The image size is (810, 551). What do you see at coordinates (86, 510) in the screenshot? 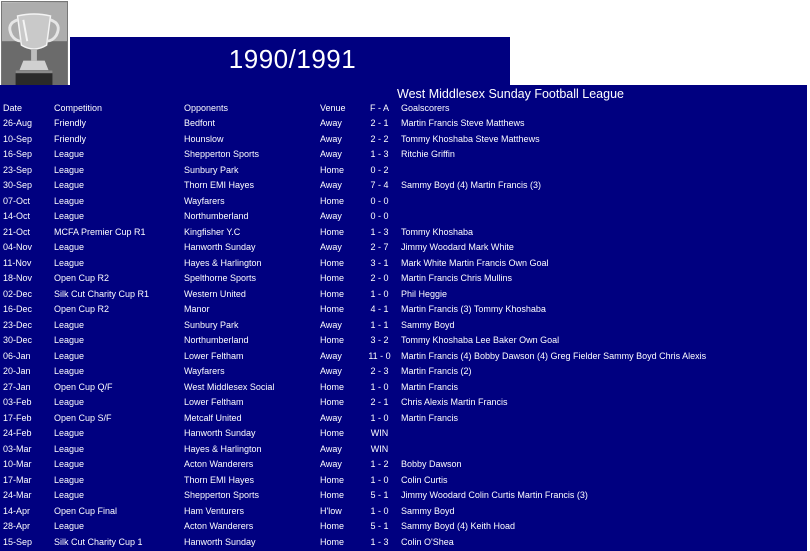
I see `match-competition: Open Cup Final` at bounding box center [86, 510].